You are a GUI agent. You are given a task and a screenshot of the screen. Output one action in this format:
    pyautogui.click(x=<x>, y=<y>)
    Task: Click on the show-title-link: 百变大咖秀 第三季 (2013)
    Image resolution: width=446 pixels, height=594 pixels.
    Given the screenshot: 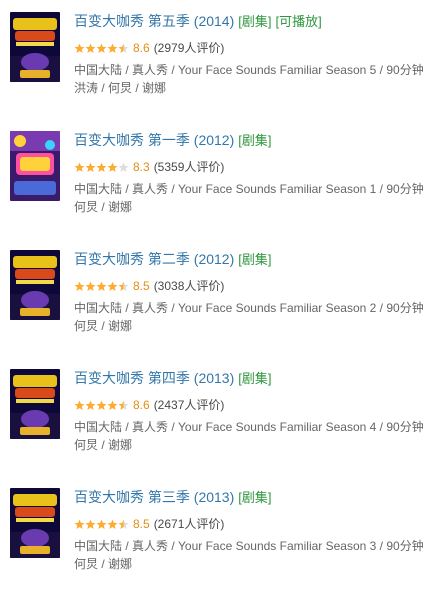 What is the action you would take?
    pyautogui.click(x=154, y=497)
    